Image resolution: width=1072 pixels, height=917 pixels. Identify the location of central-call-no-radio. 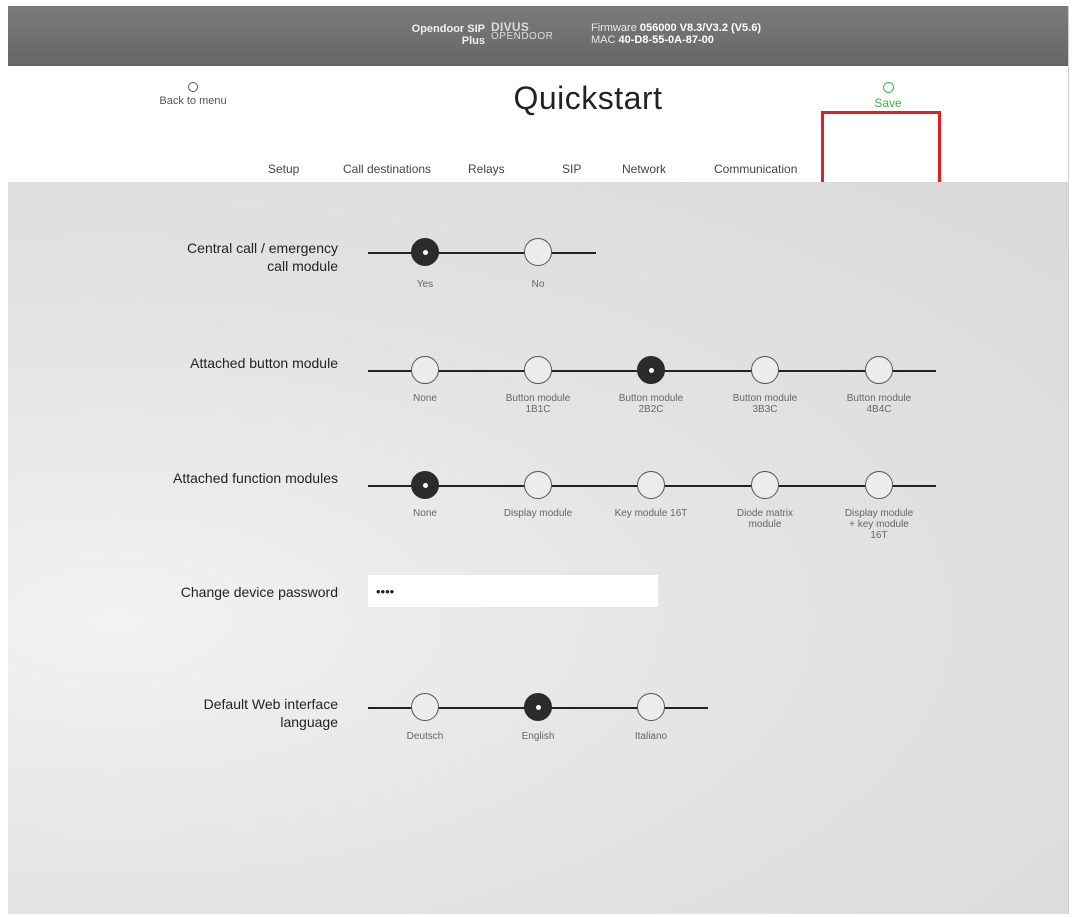
(538, 252).